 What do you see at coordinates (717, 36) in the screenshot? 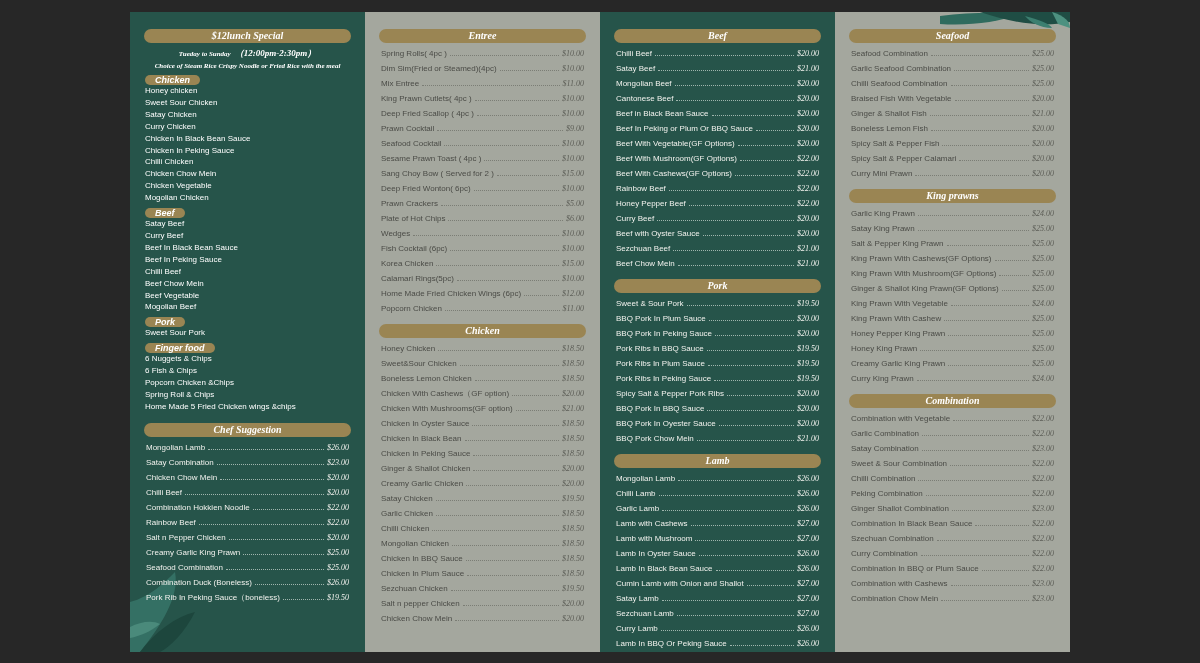
I see `section-heading: Beef` at bounding box center [717, 36].